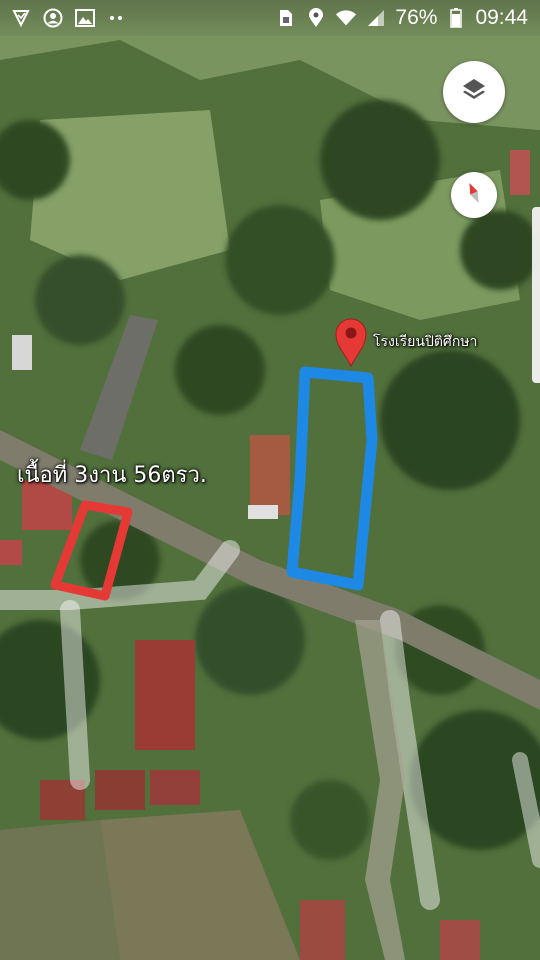 Image resolution: width=540 pixels, height=960 pixels. What do you see at coordinates (346, 18) in the screenshot?
I see `wifi-icon` at bounding box center [346, 18].